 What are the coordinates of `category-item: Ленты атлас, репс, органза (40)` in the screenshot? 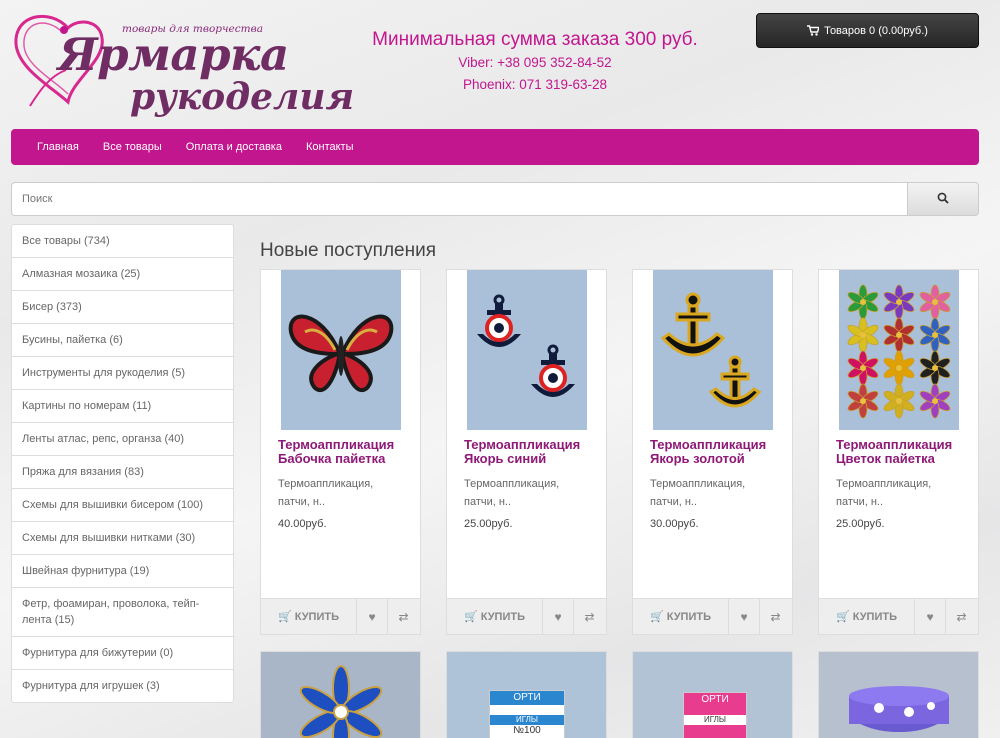 It's located at (122, 439).